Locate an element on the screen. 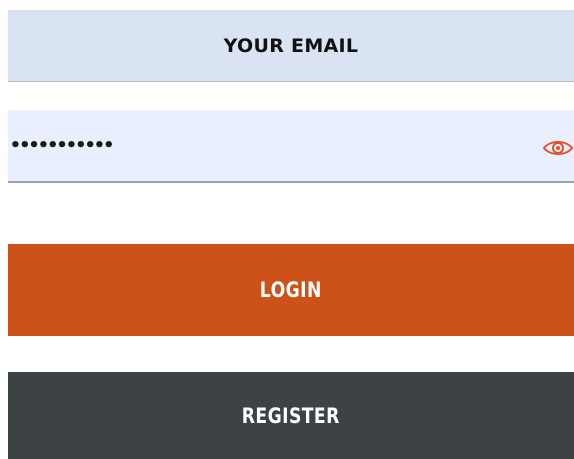 This screenshot has width=574, height=459. email-placeholder: YOUR EMAIL is located at coordinates (291, 45).